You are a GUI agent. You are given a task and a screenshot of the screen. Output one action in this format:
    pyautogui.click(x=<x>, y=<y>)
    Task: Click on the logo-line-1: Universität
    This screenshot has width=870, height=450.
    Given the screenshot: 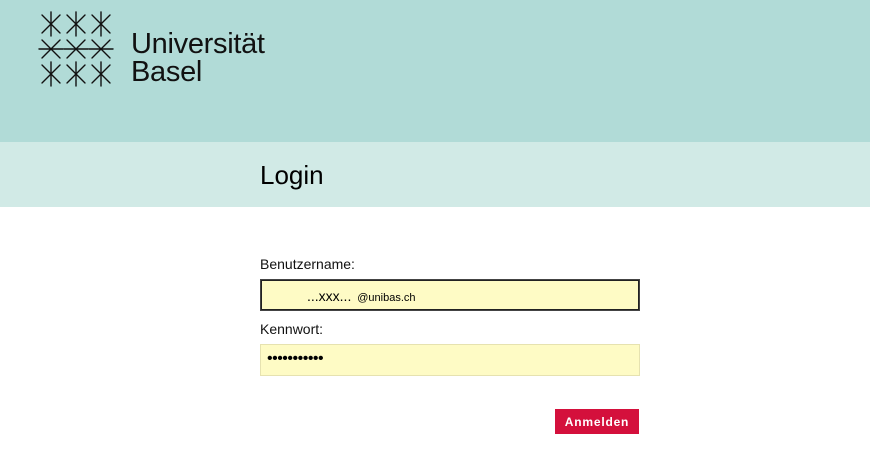 What is the action you would take?
    pyautogui.click(x=198, y=44)
    